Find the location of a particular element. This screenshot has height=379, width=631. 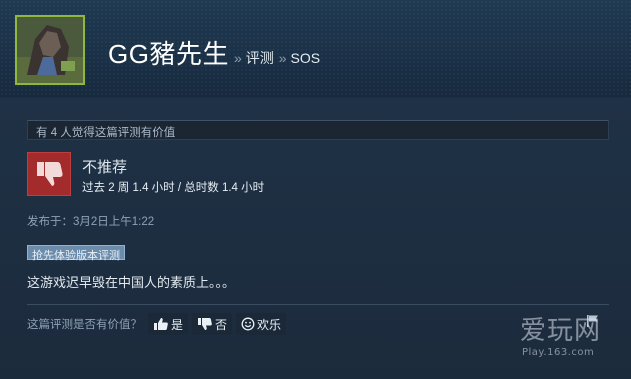

vote-controls: 这篇评测是否有价值？ 是 否 欢乐 is located at coordinates (158, 324).